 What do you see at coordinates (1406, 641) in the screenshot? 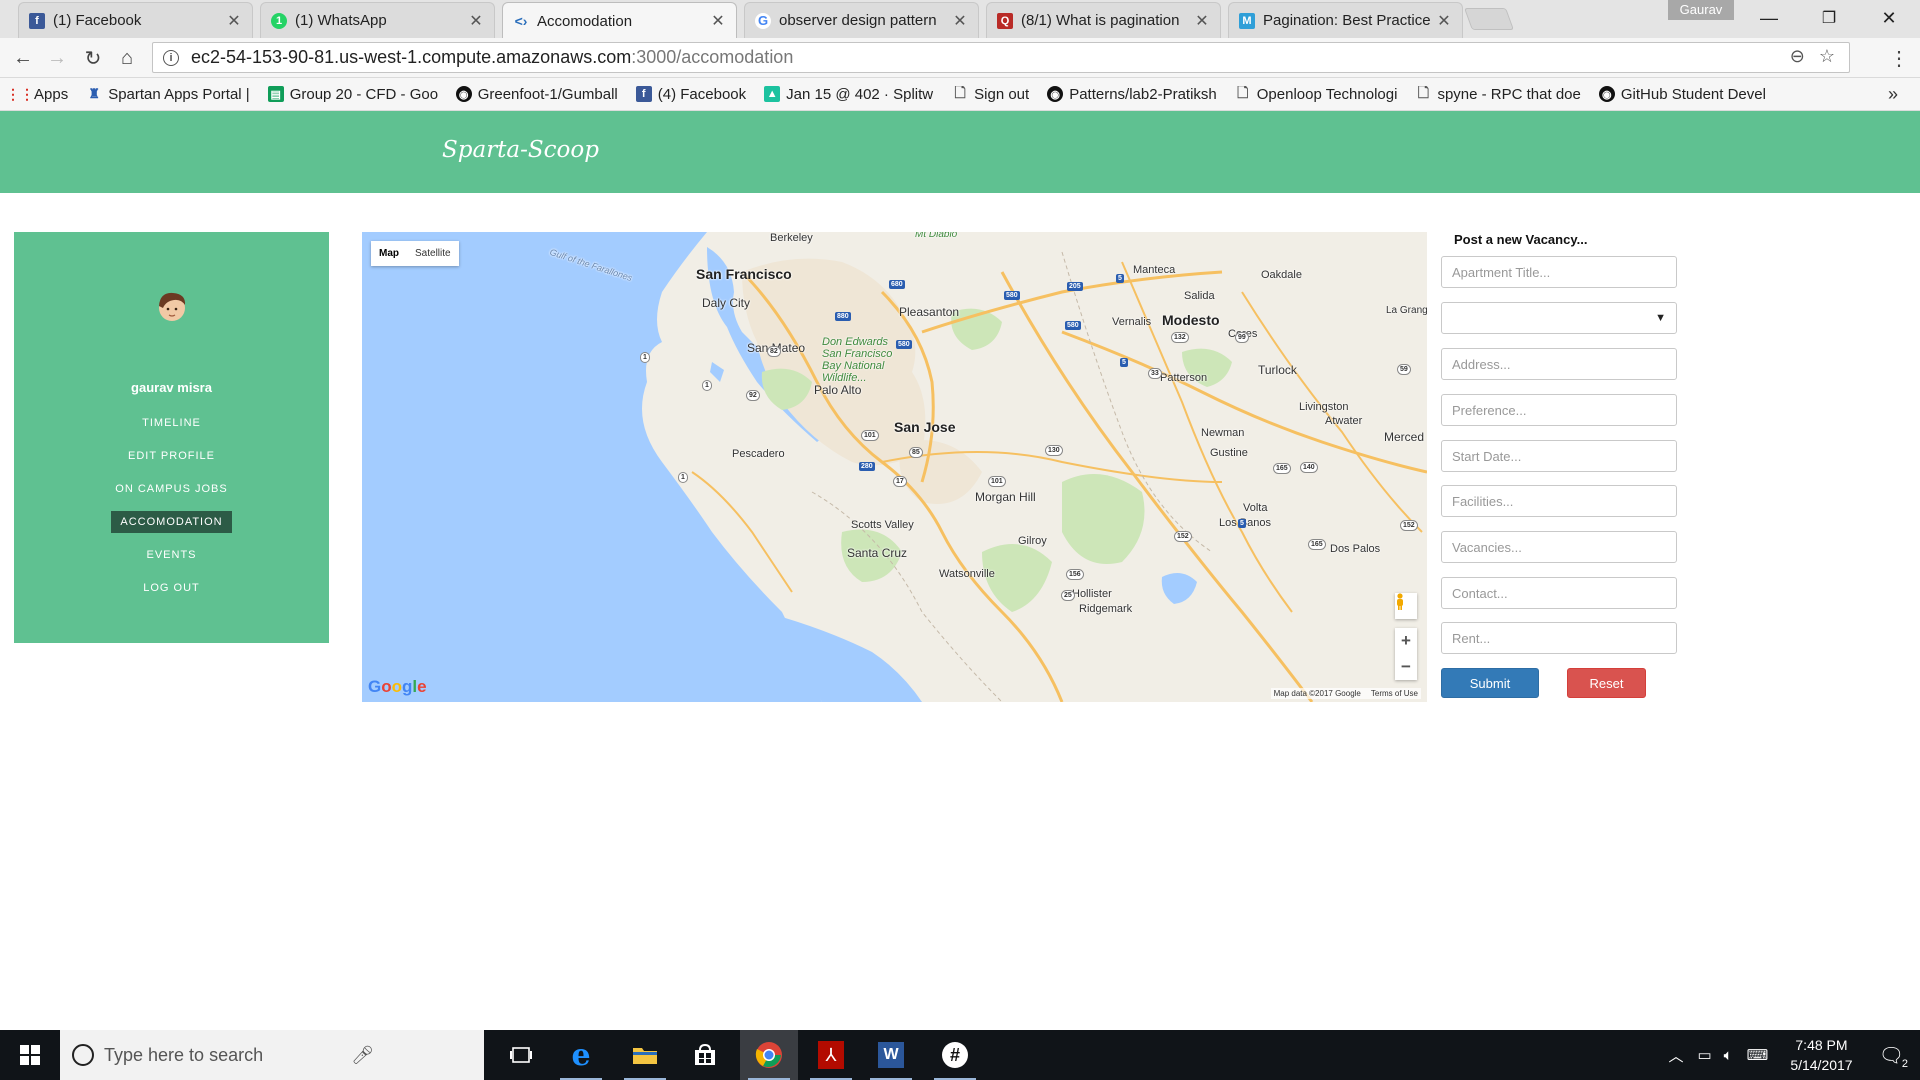
I see `zoom-in-icon: +` at bounding box center [1406, 641].